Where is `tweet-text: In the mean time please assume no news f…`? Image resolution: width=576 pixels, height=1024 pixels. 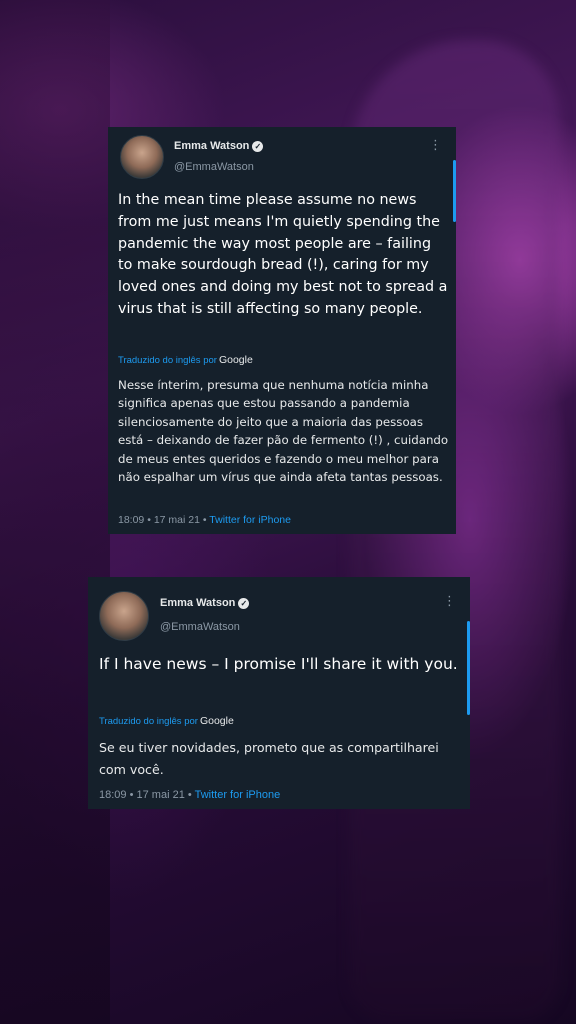
tweet-text: In the mean time please assume no news f… is located at coordinates (283, 254).